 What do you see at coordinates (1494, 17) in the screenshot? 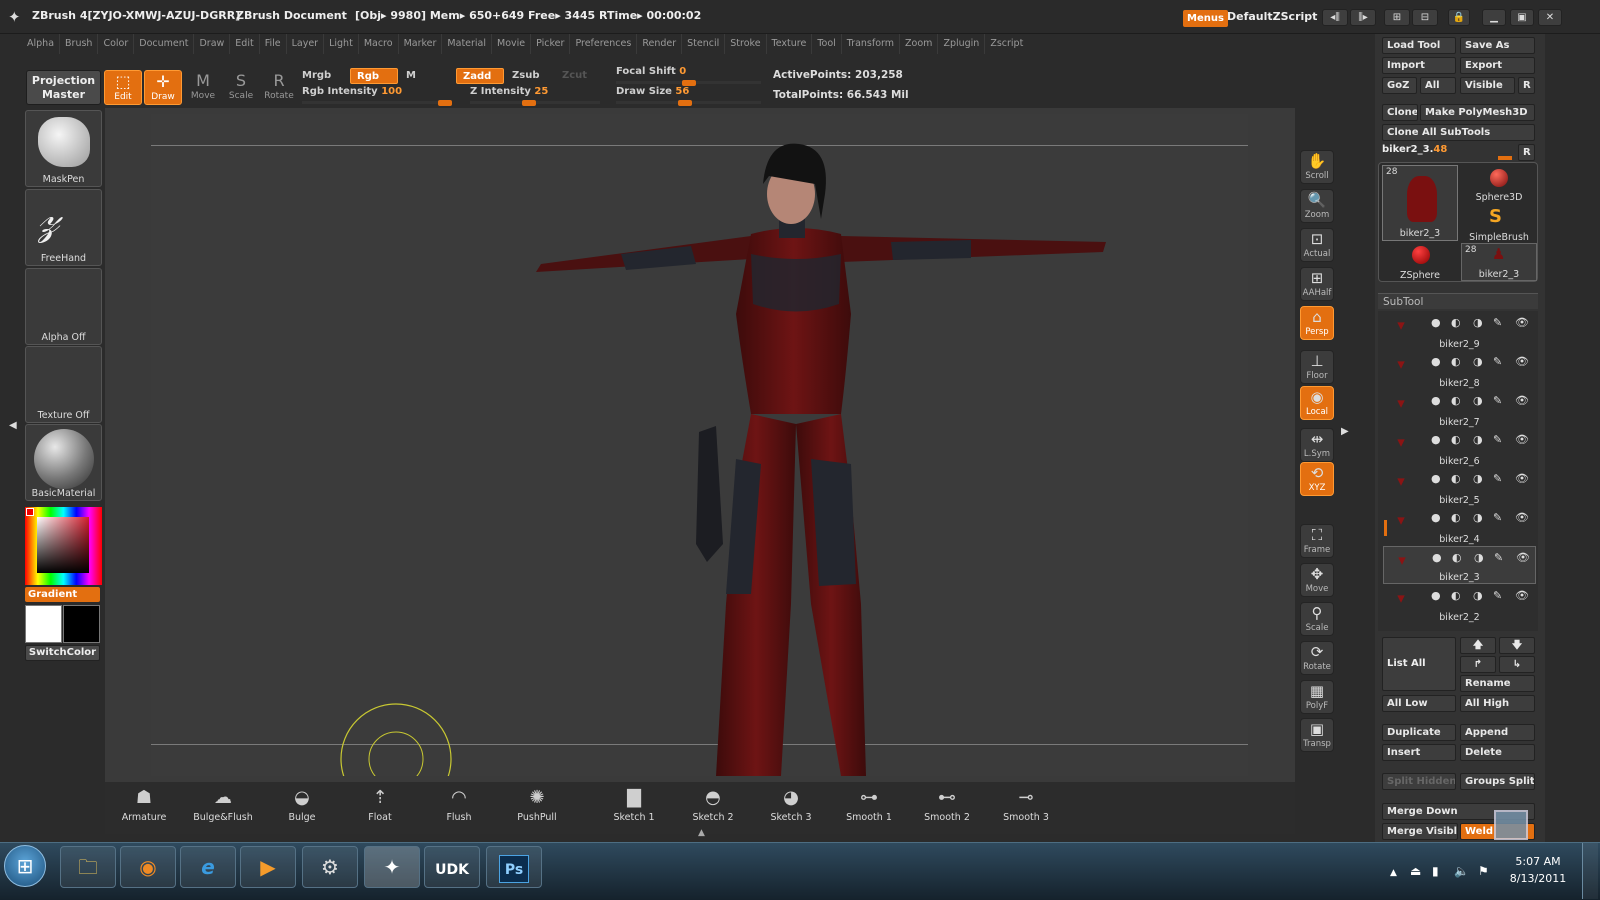
I see `minimize-icon: ▁` at bounding box center [1494, 17].